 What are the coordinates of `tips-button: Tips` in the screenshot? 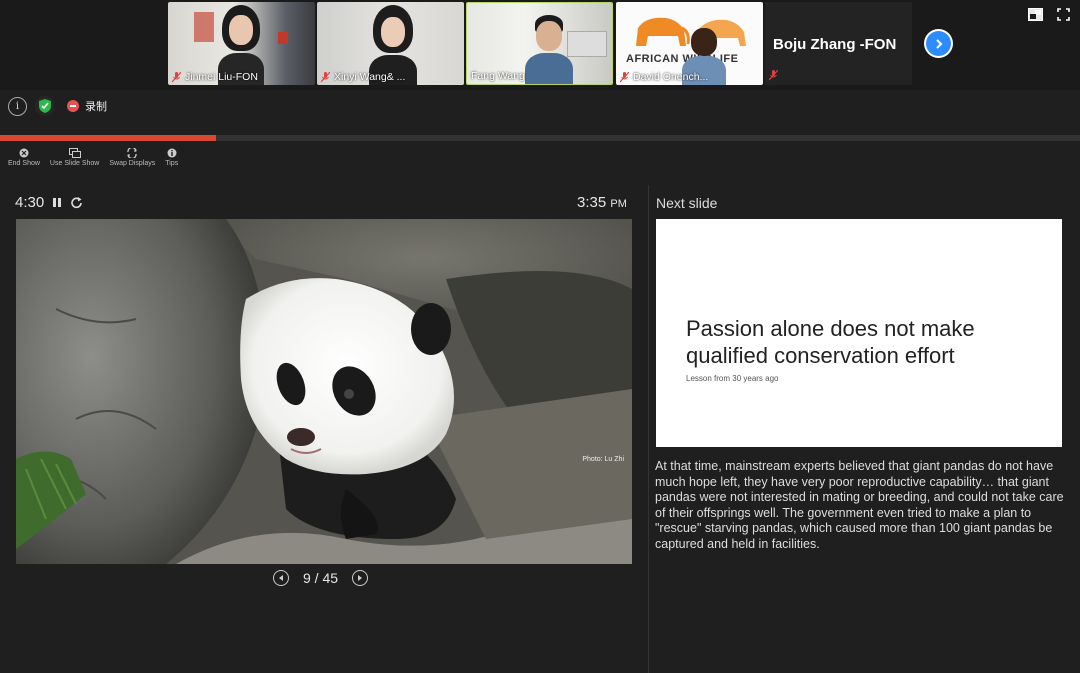 It's located at (171, 157).